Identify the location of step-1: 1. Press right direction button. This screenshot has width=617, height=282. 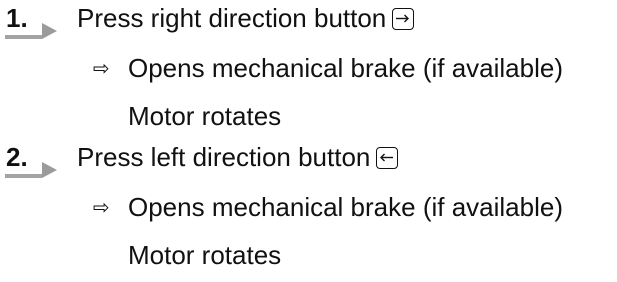
(308, 20).